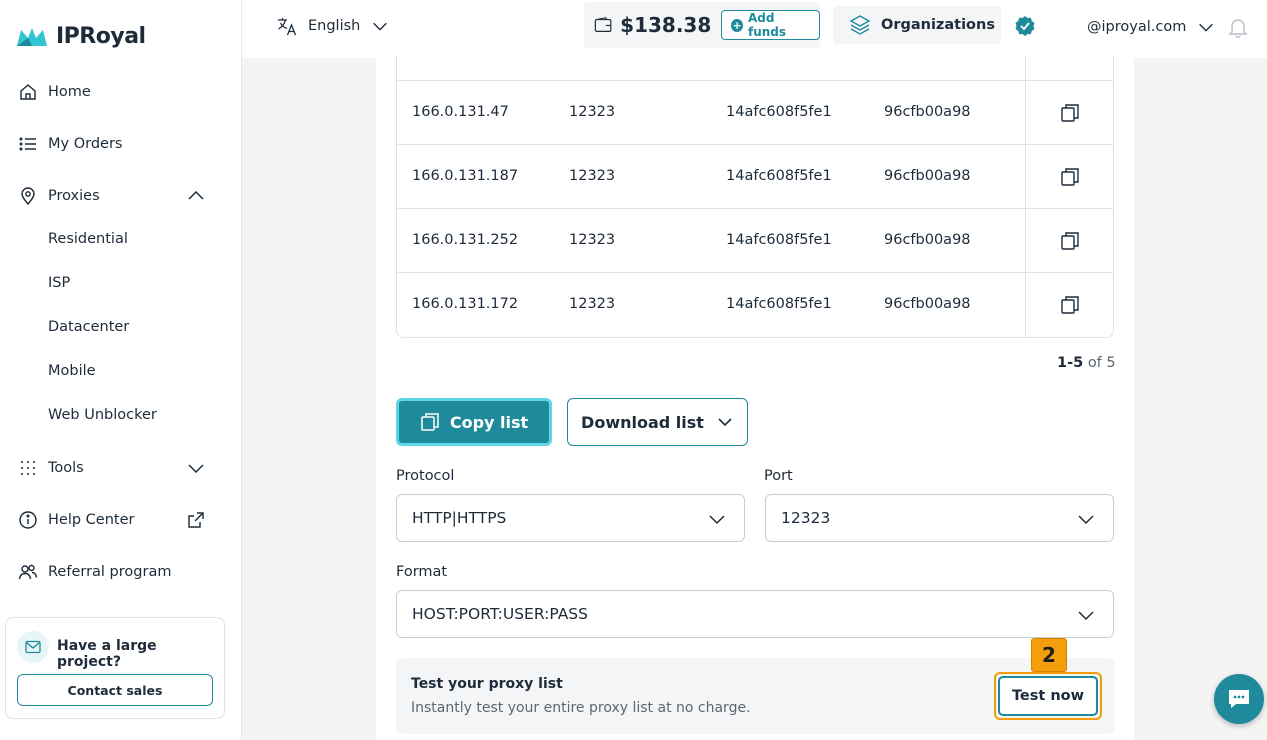 This screenshot has height=740, width=1267. What do you see at coordinates (27, 144) in the screenshot?
I see `list-icon` at bounding box center [27, 144].